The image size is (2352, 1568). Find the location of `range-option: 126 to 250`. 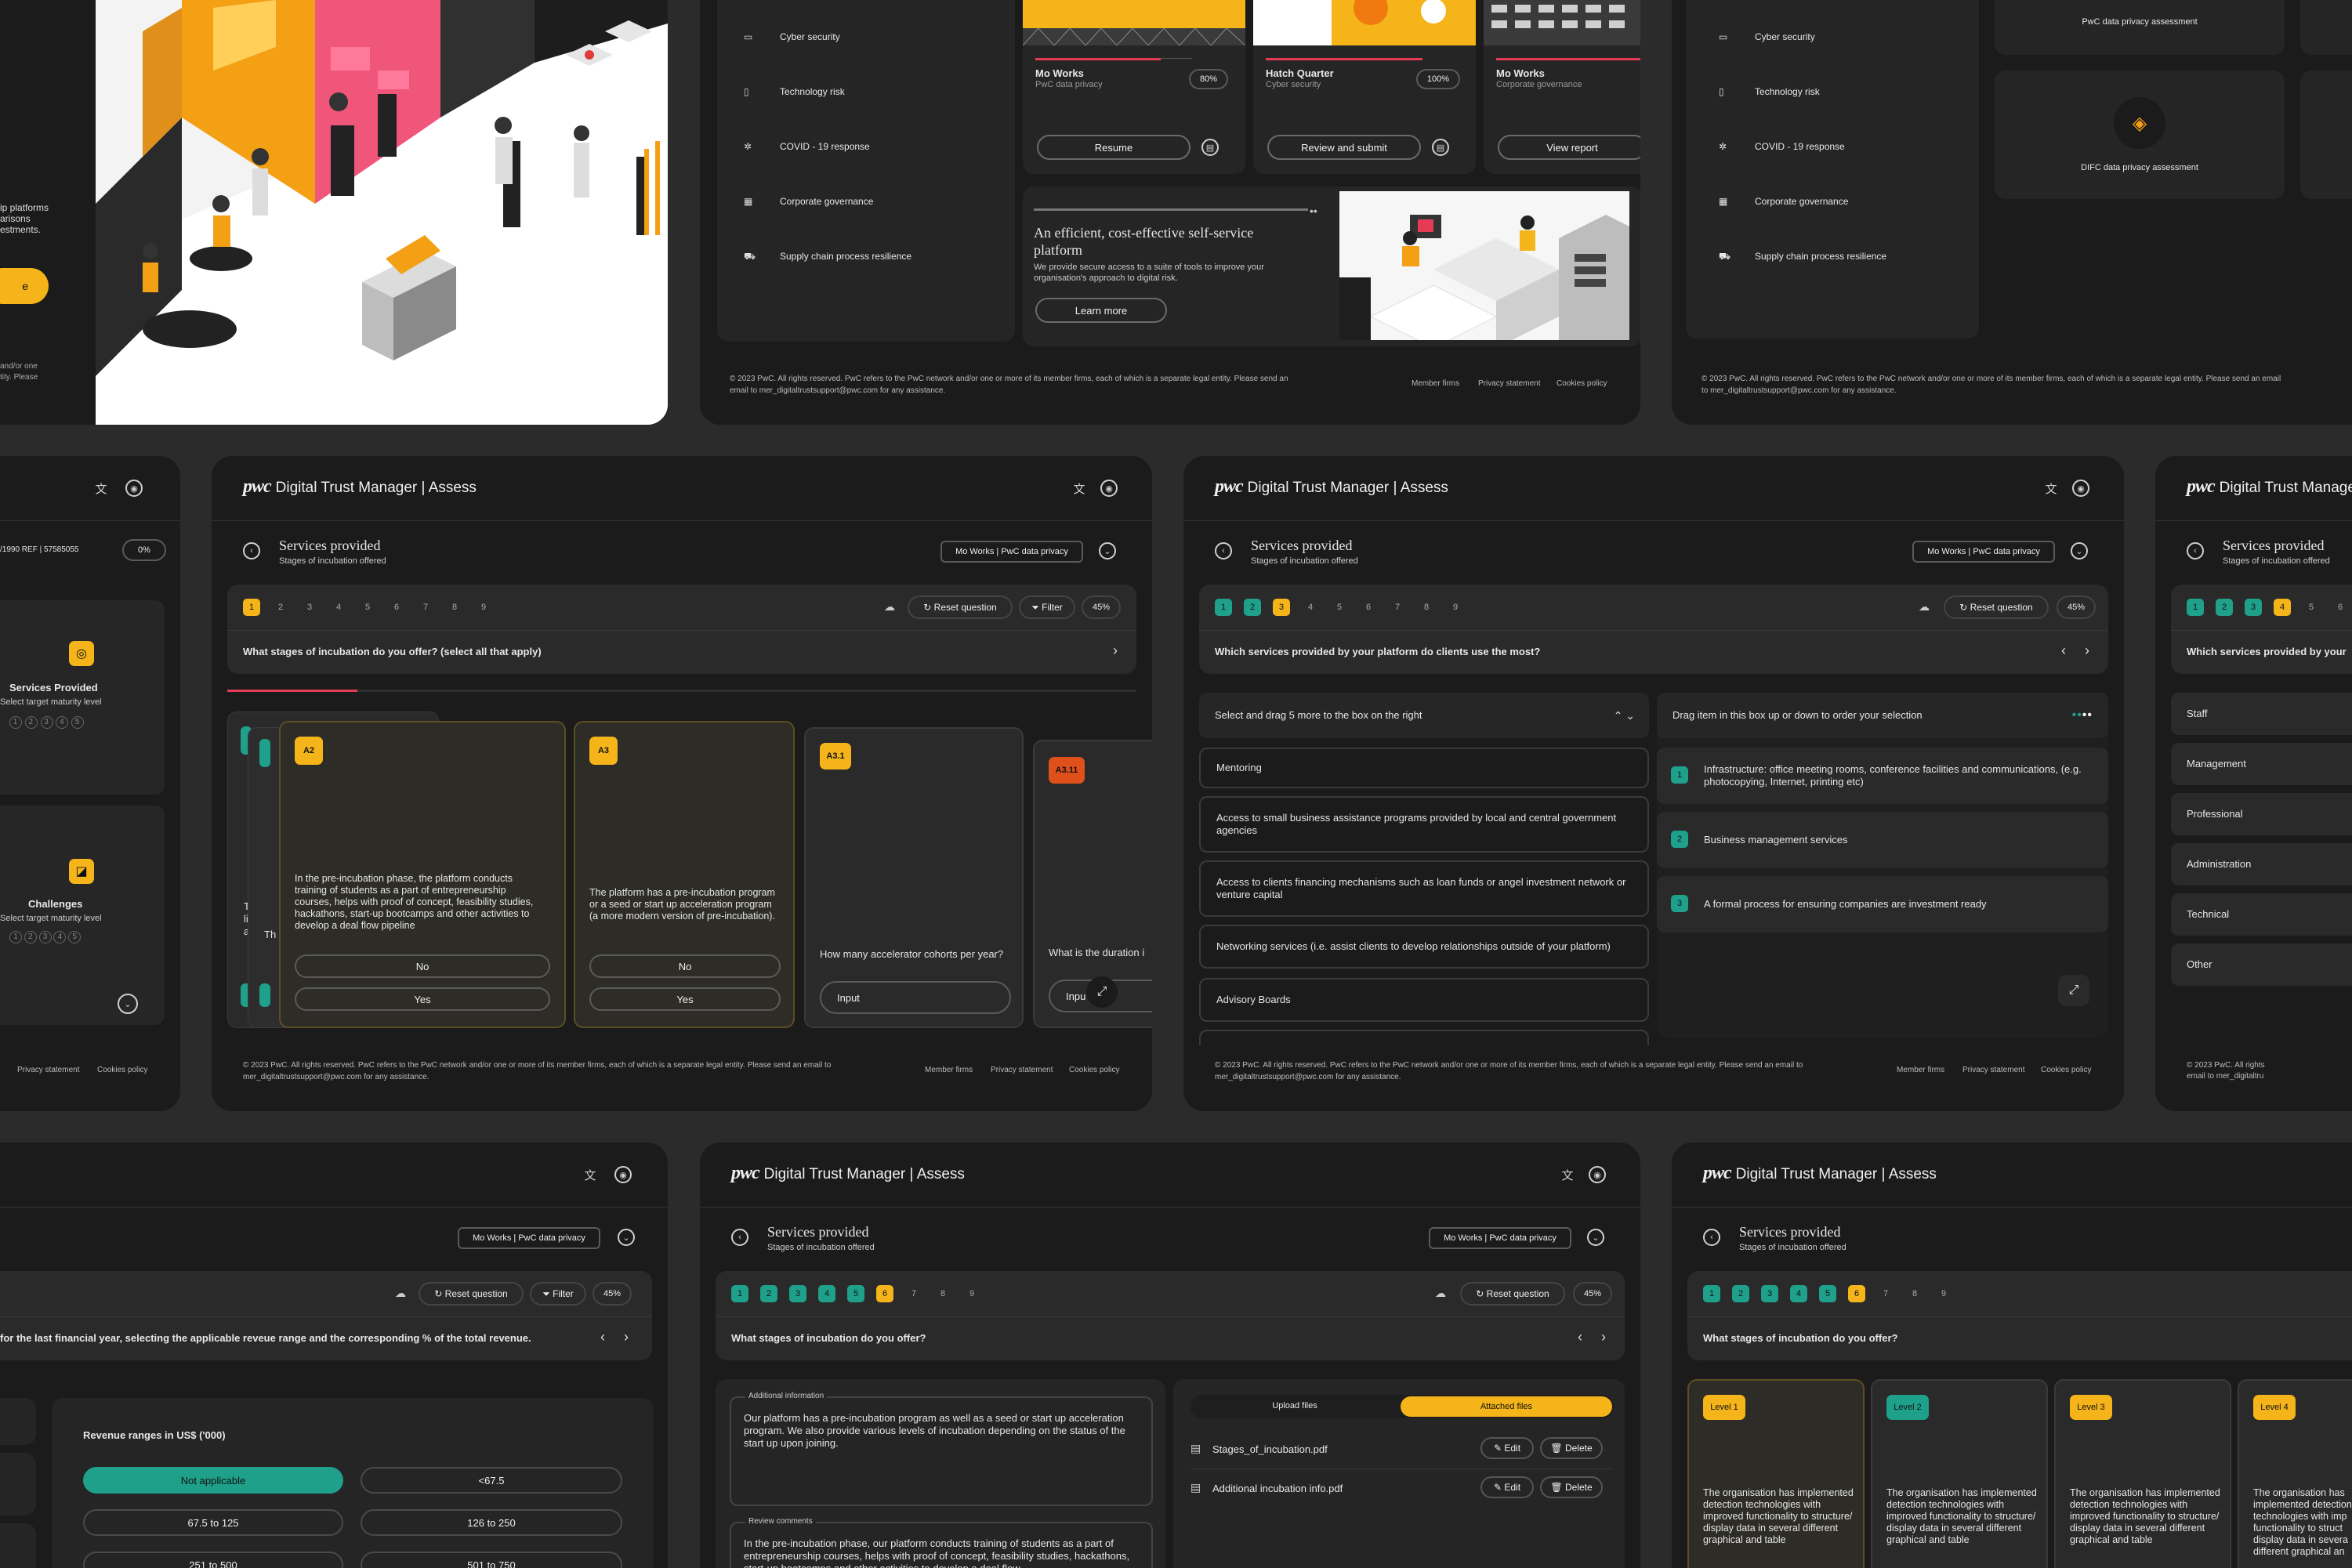

range-option: 126 to 250 is located at coordinates (492, 1522).